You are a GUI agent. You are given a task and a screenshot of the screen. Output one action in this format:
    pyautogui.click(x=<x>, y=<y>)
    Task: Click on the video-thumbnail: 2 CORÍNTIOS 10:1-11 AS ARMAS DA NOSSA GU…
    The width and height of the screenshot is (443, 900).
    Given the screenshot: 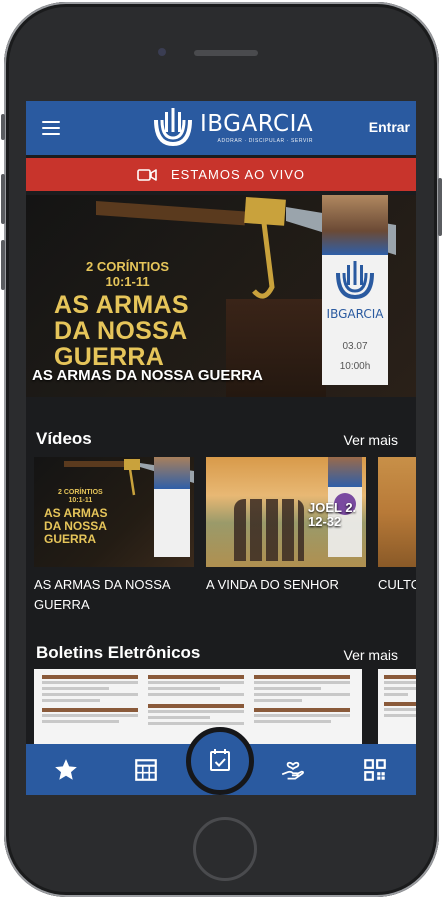 What is the action you would take?
    pyautogui.click(x=114, y=512)
    